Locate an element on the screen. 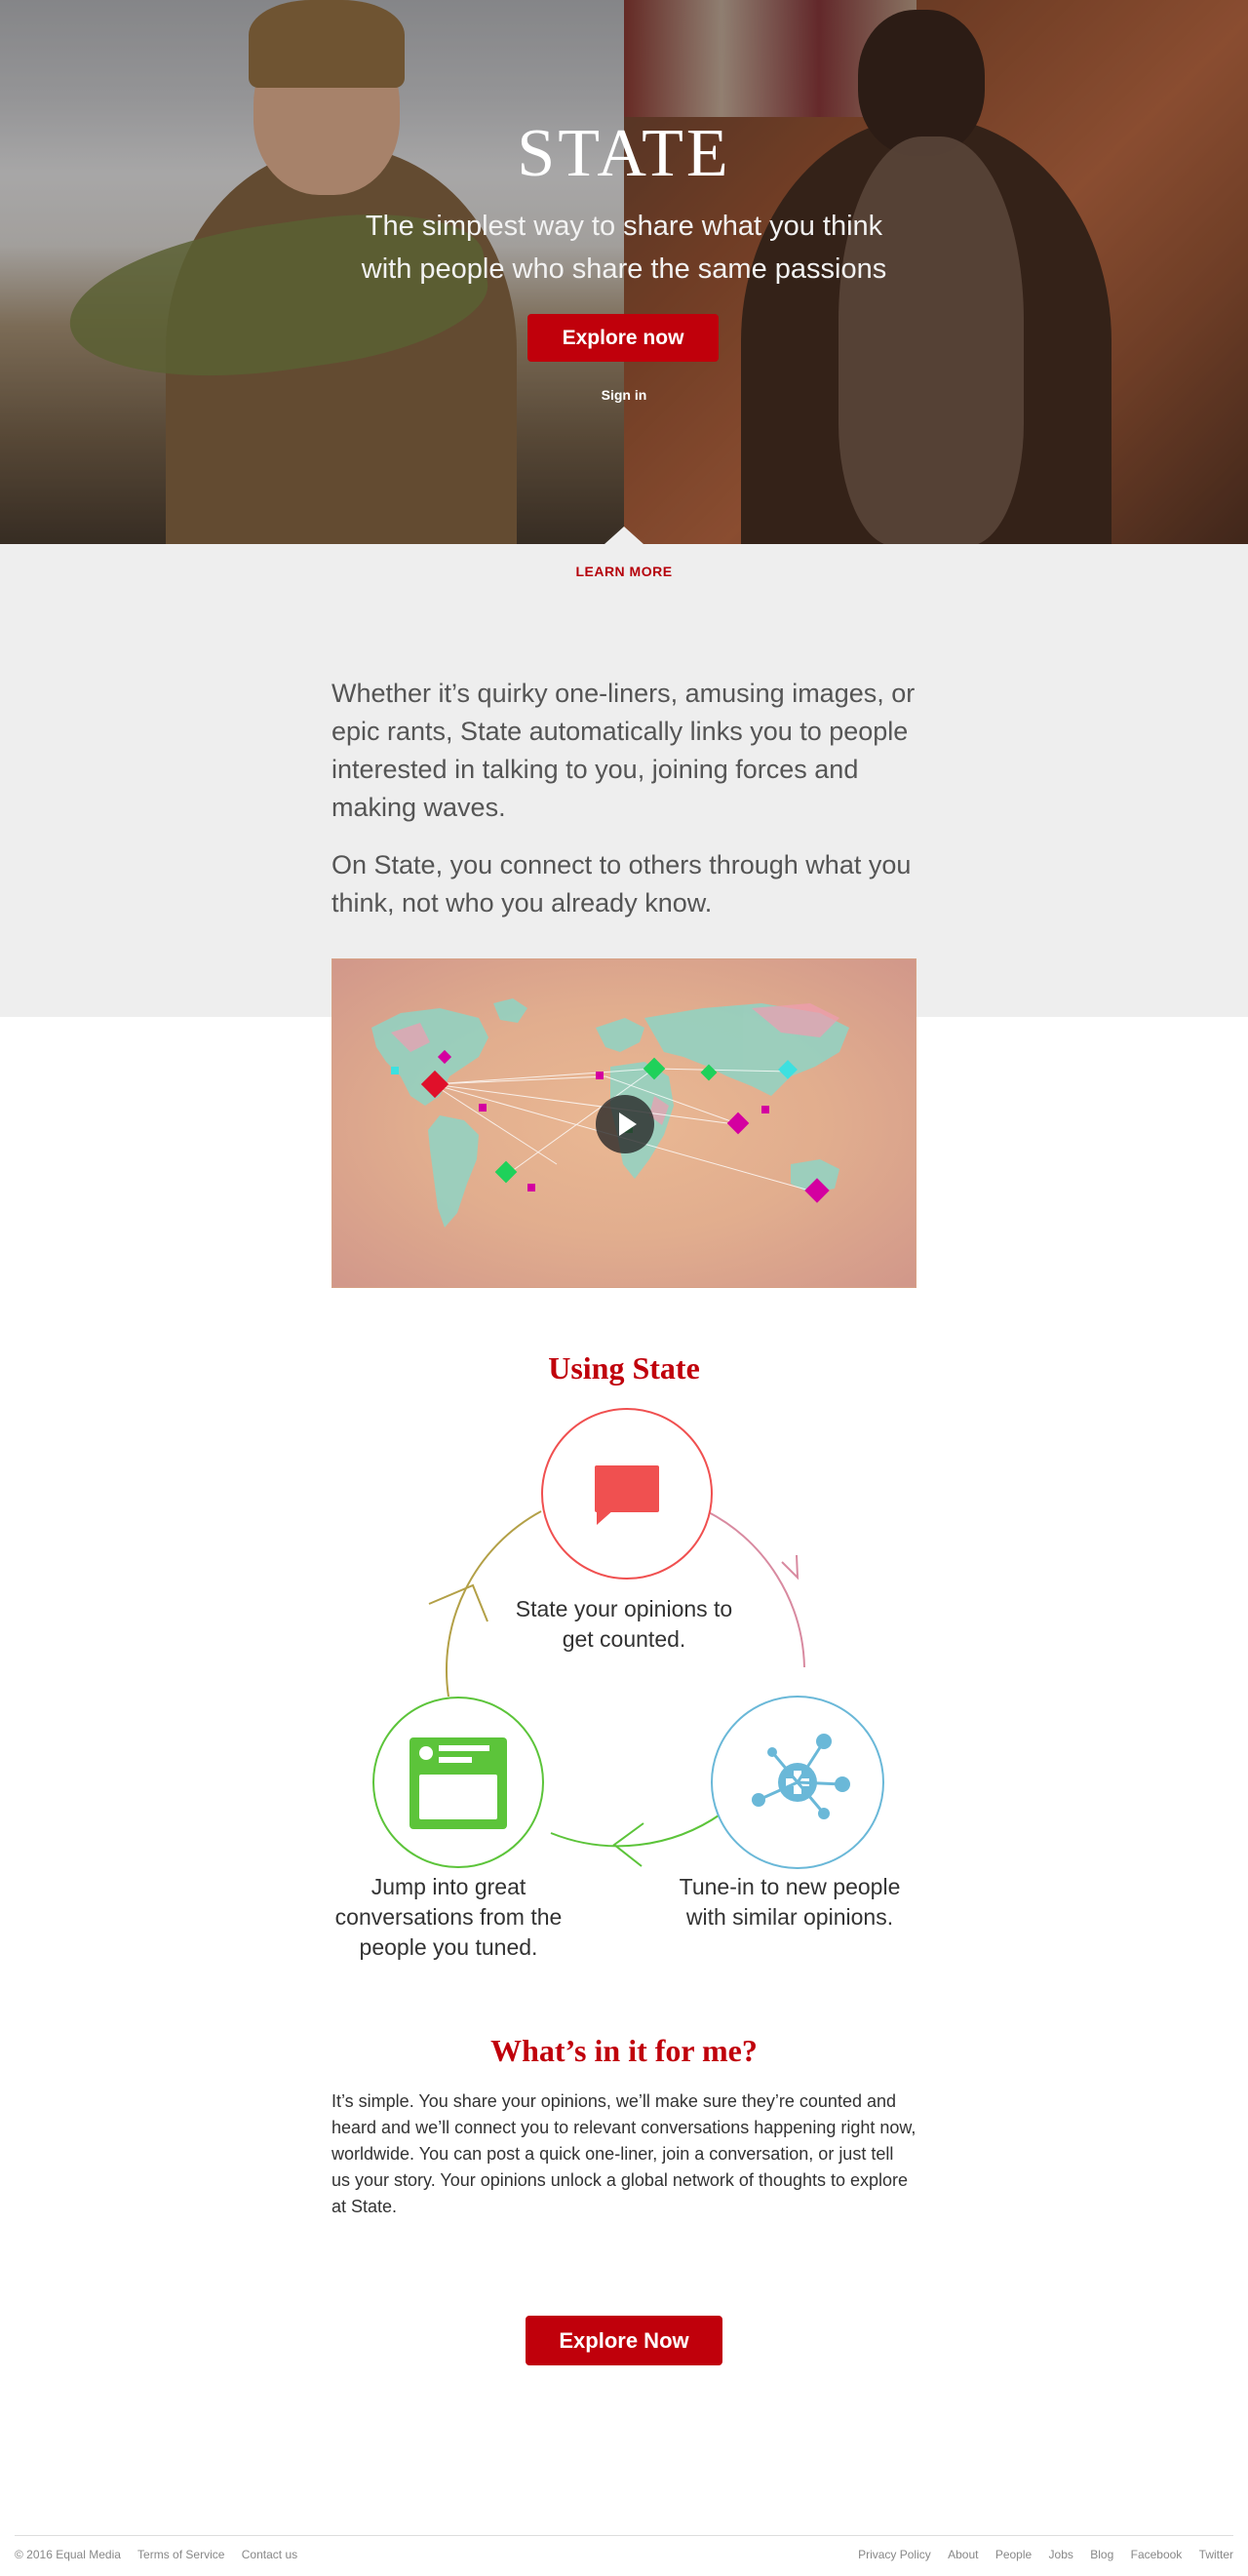 The width and height of the screenshot is (1248, 2576). step-state-opinions: State your opinions to get counted. is located at coordinates (624, 1624).